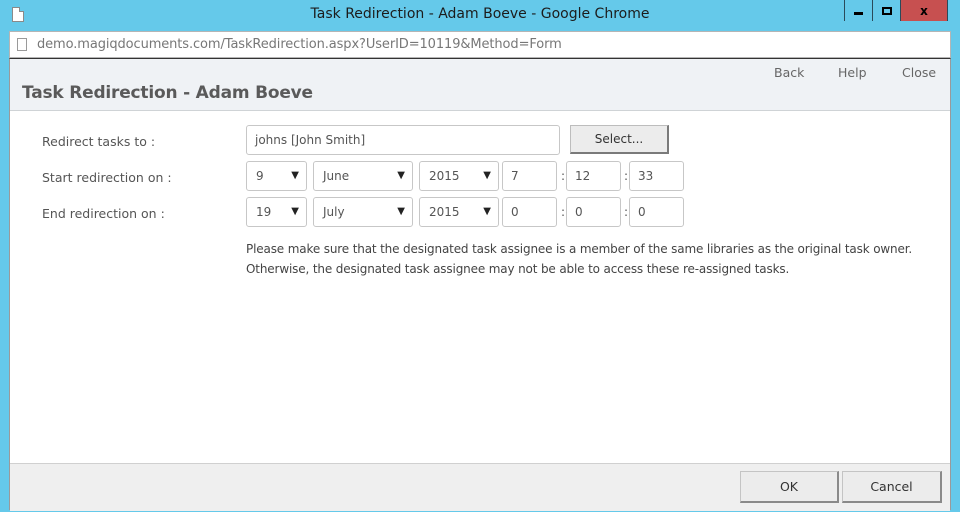 The image size is (960, 512). I want to click on start-hour-input: 7, so click(529, 176).